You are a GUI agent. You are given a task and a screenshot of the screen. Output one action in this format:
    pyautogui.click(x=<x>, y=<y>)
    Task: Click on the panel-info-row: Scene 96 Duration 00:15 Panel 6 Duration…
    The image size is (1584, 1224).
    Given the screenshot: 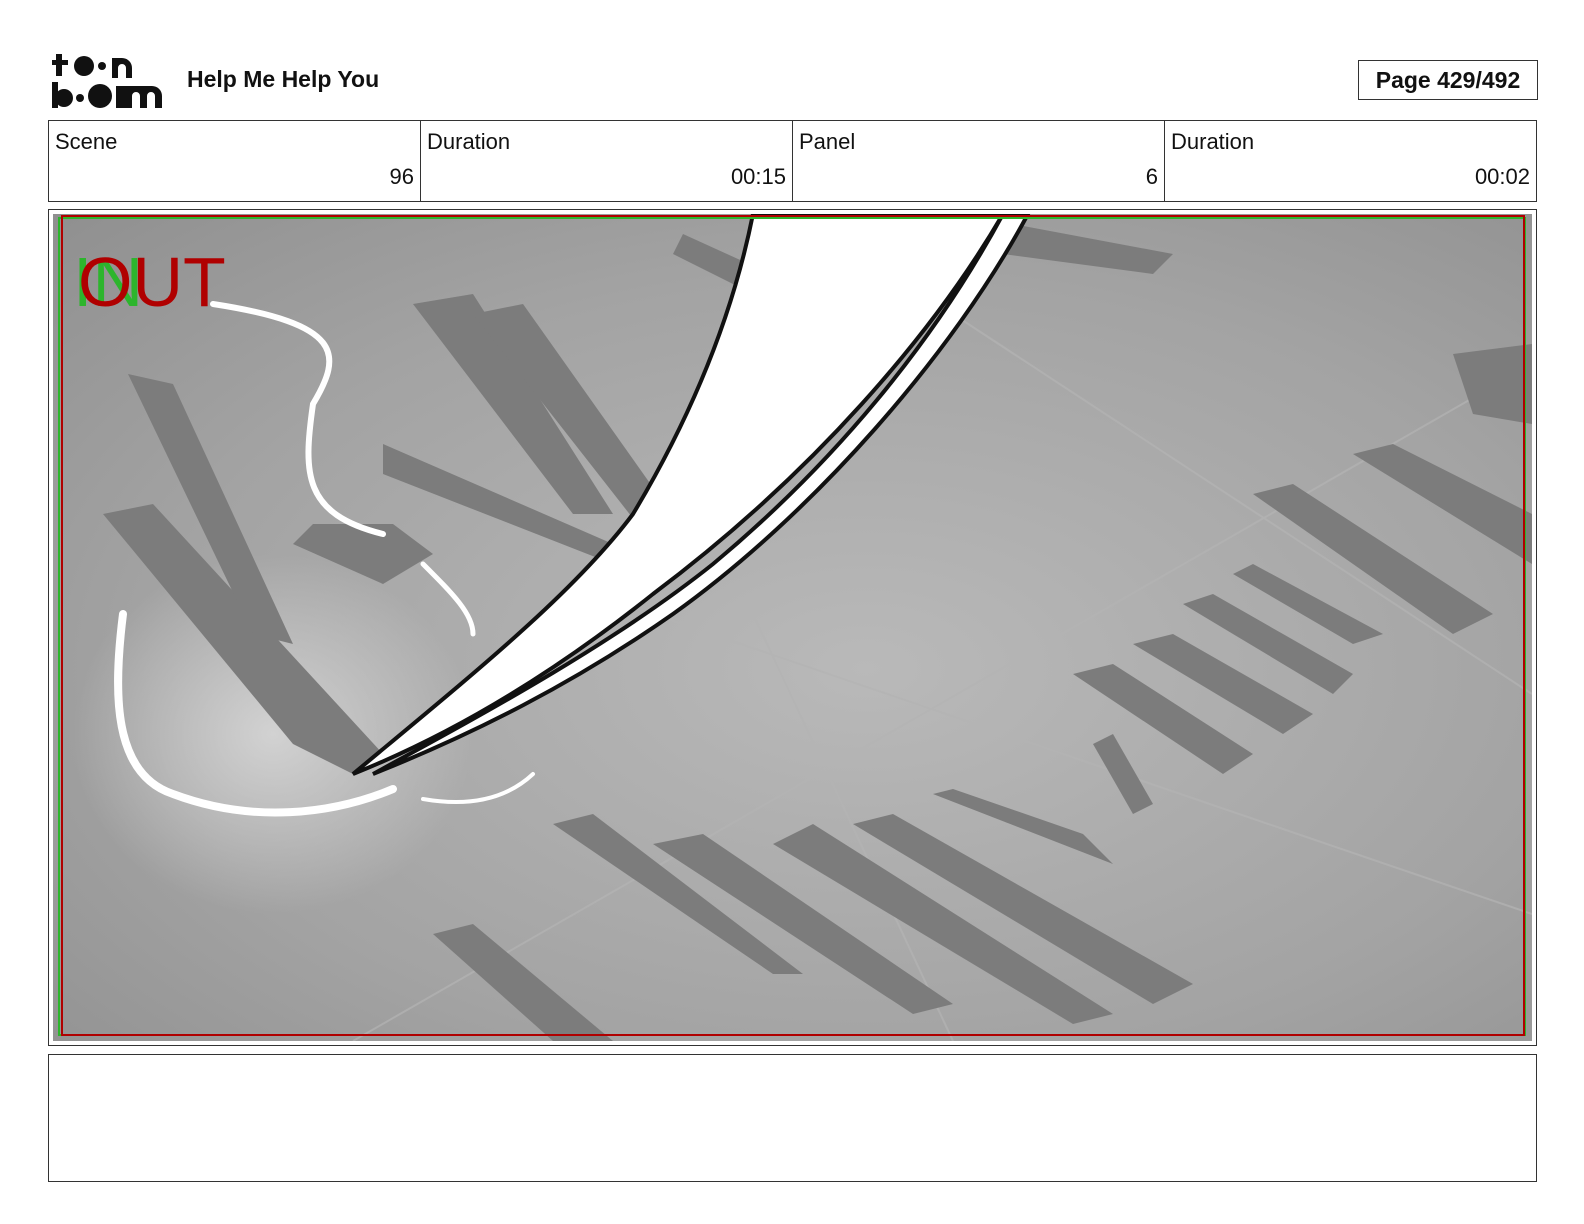 What is the action you would take?
    pyautogui.click(x=792, y=161)
    